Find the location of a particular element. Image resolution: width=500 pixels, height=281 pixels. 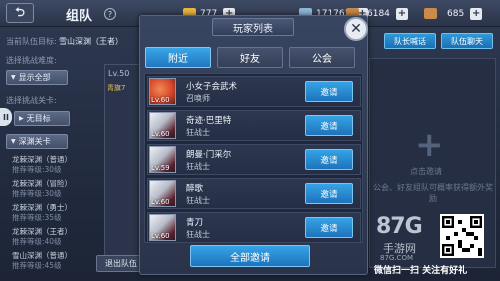

invite-hint-text: 公会、好友组队可概率获得额外奖励 is located at coordinates (433, 193).